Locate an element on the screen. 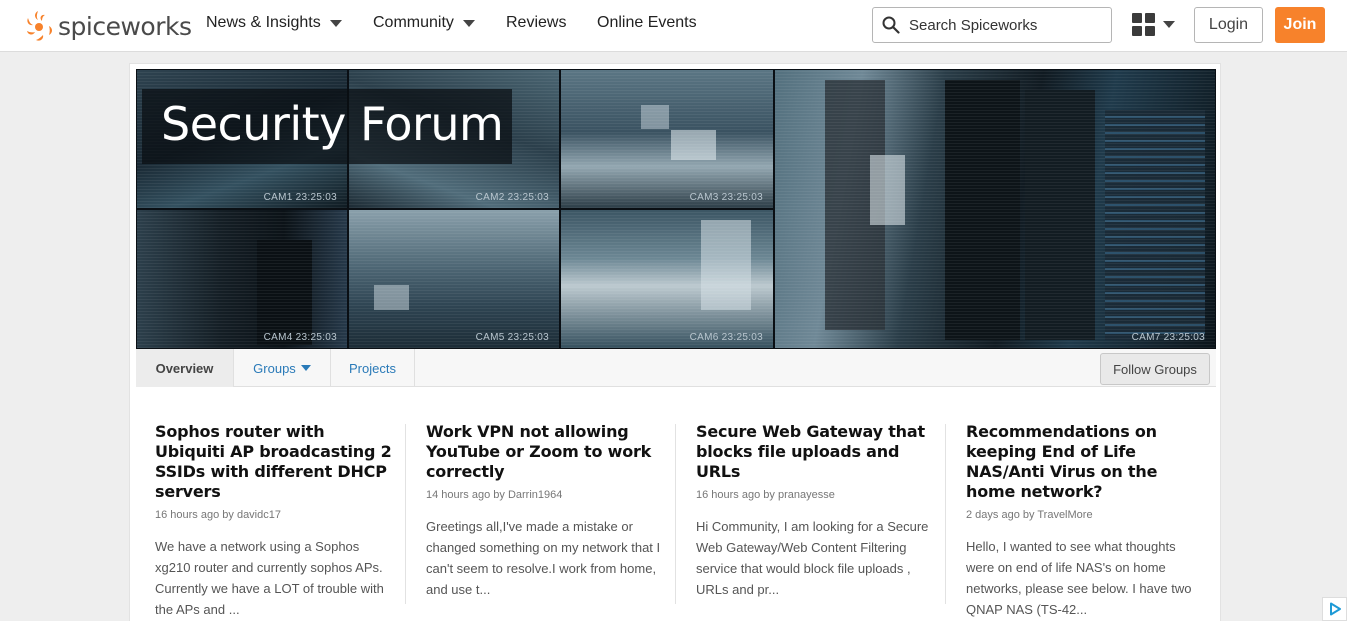  play-triangle-icon is located at coordinates (1335, 609).